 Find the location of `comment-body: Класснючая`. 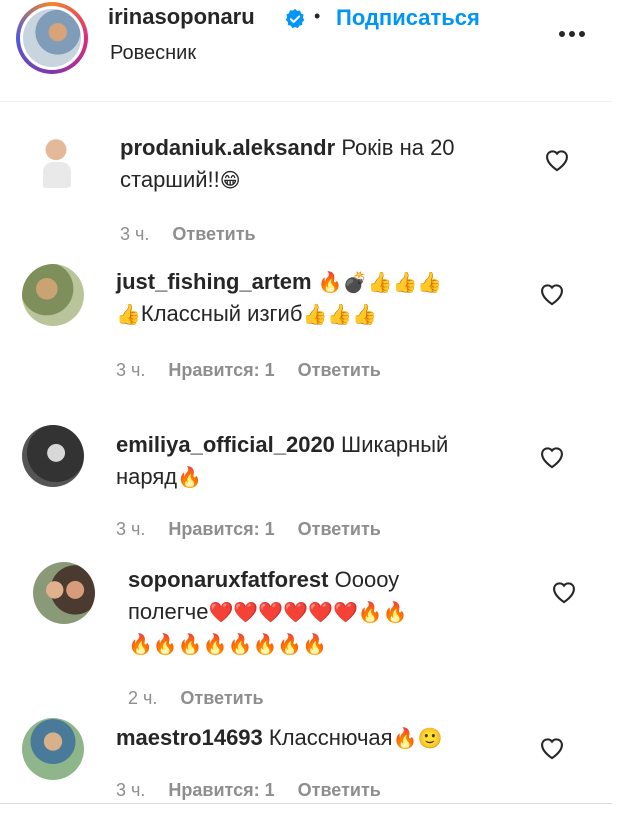

comment-body: Класснючая is located at coordinates (330, 737).